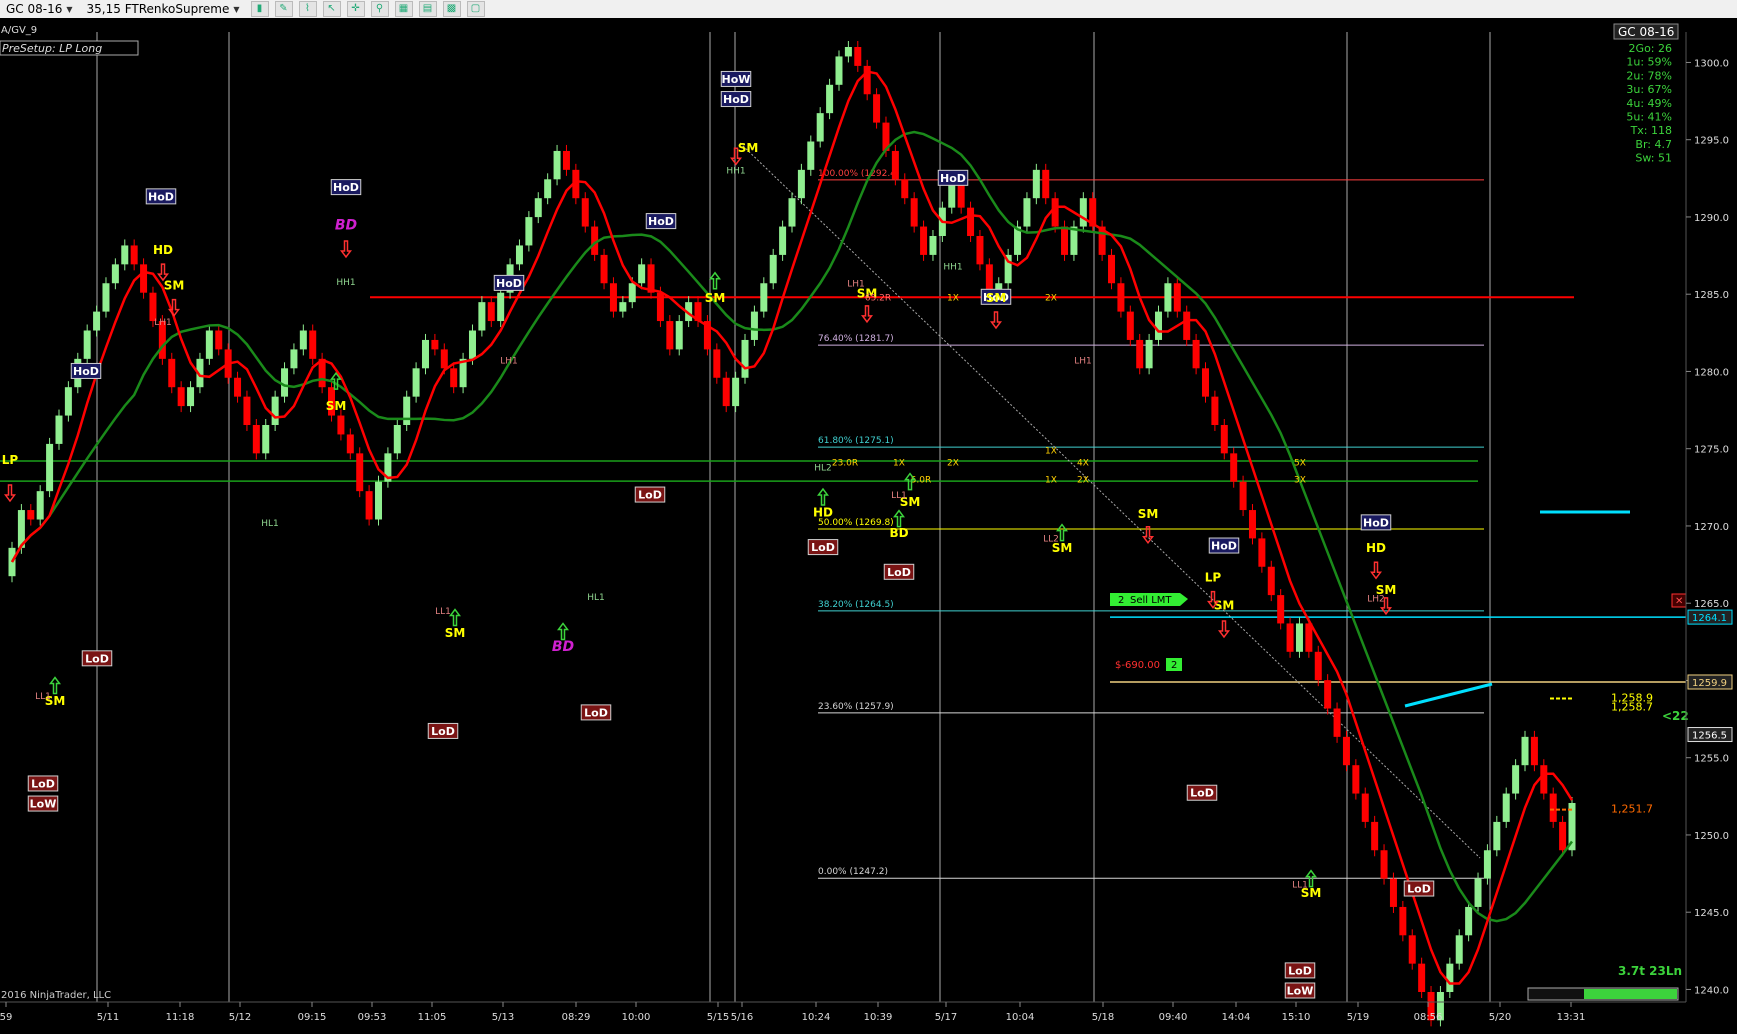 The width and height of the screenshot is (1737, 1034). Describe the element at coordinates (1679, 600) in the screenshot. I see `cancel-order-button: ✕` at that location.